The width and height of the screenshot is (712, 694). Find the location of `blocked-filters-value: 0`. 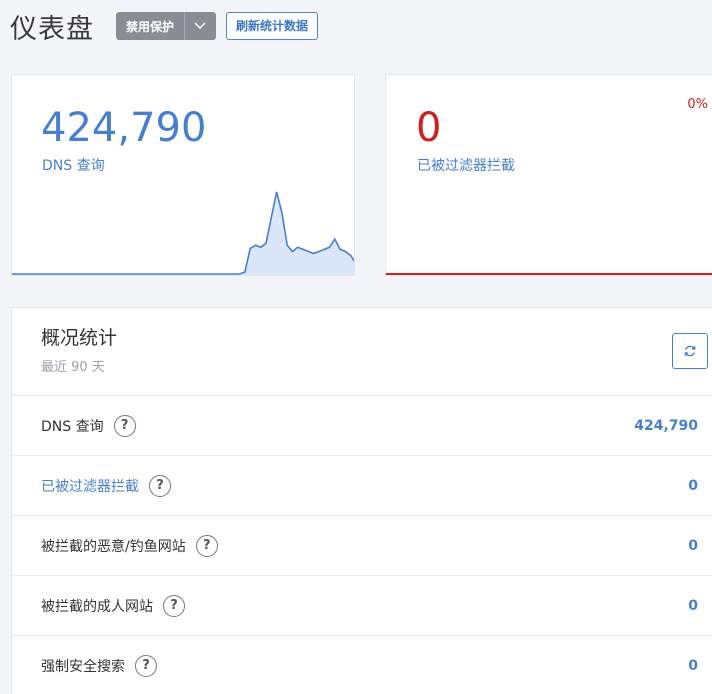

blocked-filters-value: 0 is located at coordinates (429, 128).